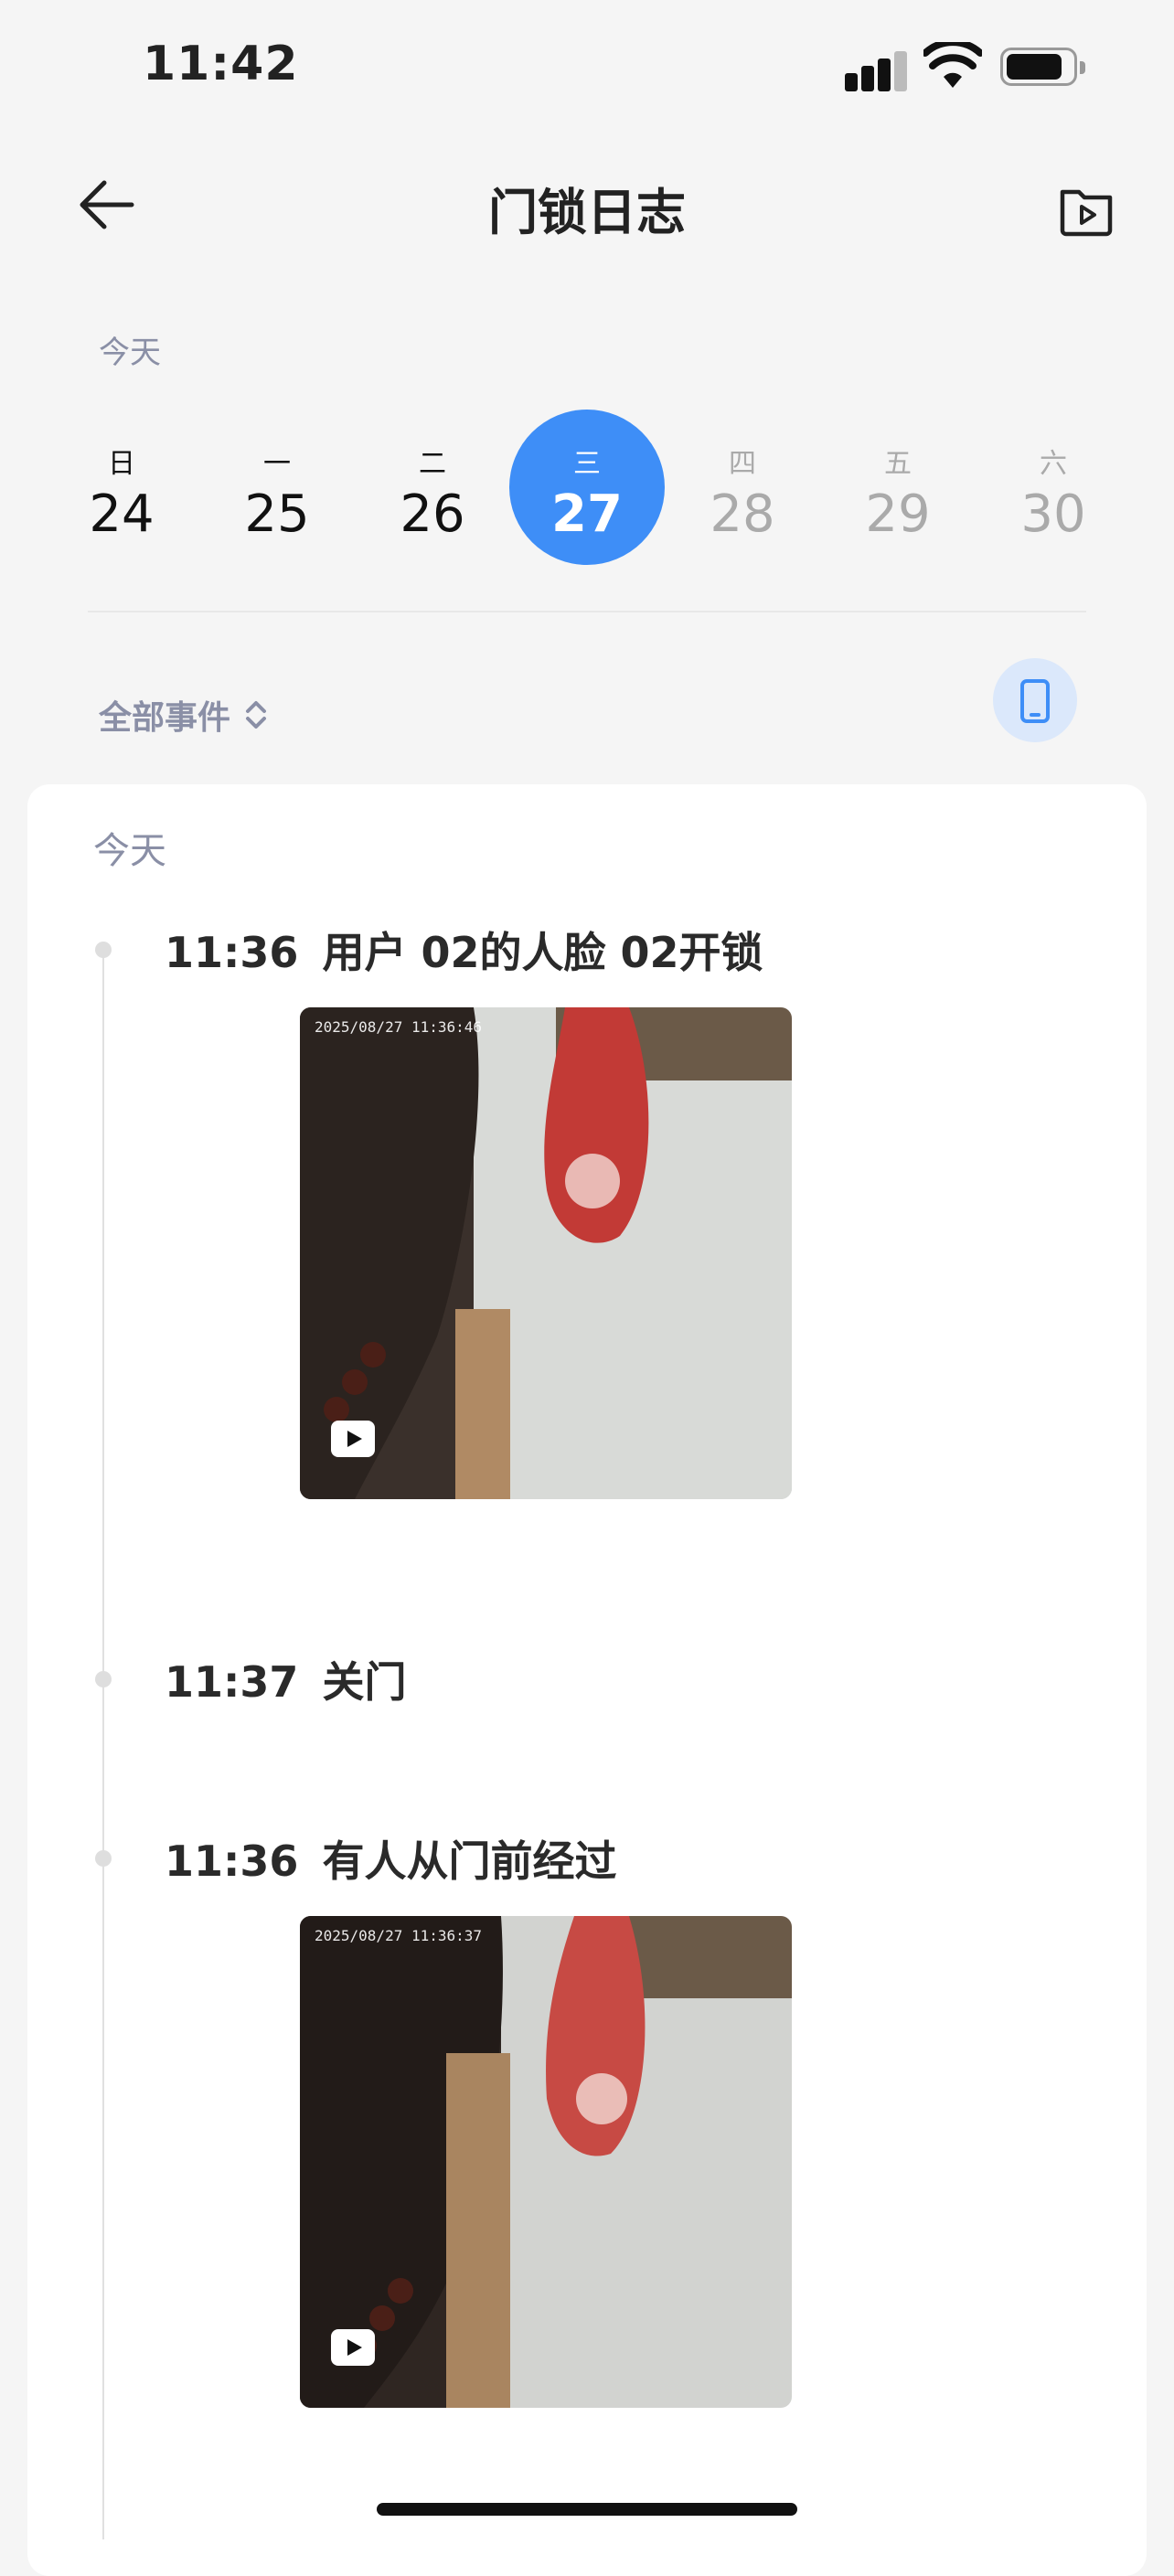  I want to click on event-text: 用户 02的人脸 02开锁, so click(542, 952).